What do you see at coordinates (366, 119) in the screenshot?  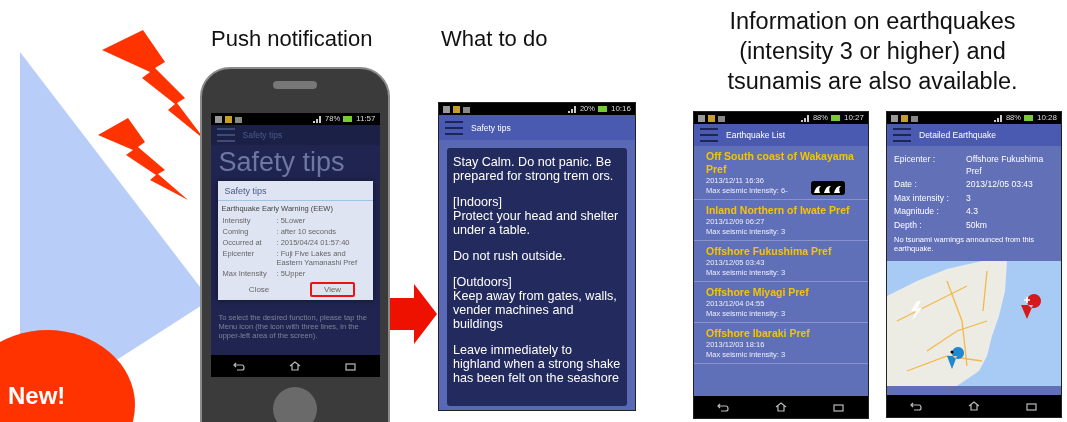 I see `clock-time: 11:57` at bounding box center [366, 119].